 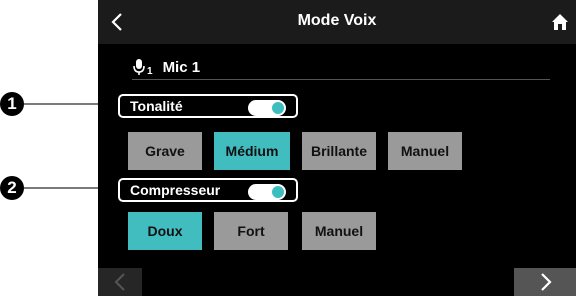 I want to click on page-title: Mode Voix, so click(x=337, y=20).